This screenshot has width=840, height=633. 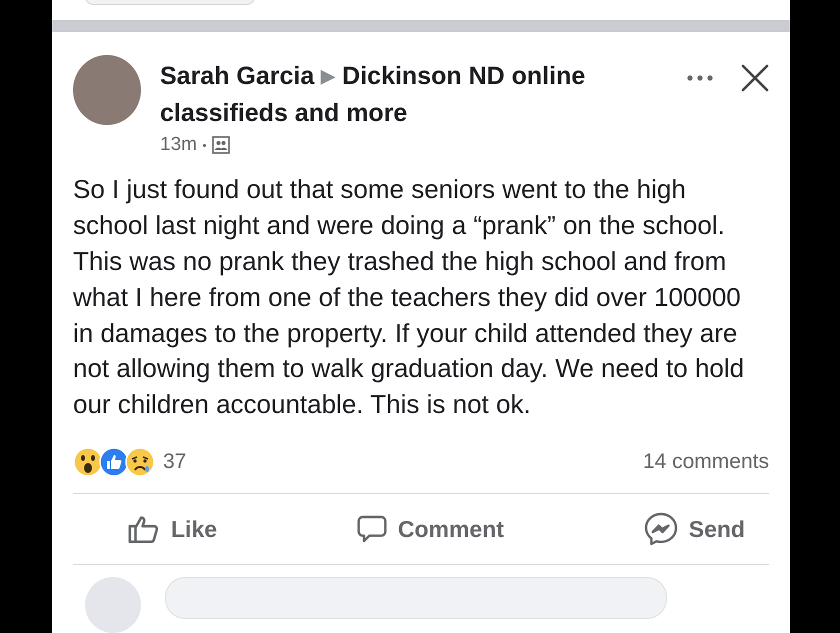 What do you see at coordinates (221, 145) in the screenshot?
I see `group-icon` at bounding box center [221, 145].